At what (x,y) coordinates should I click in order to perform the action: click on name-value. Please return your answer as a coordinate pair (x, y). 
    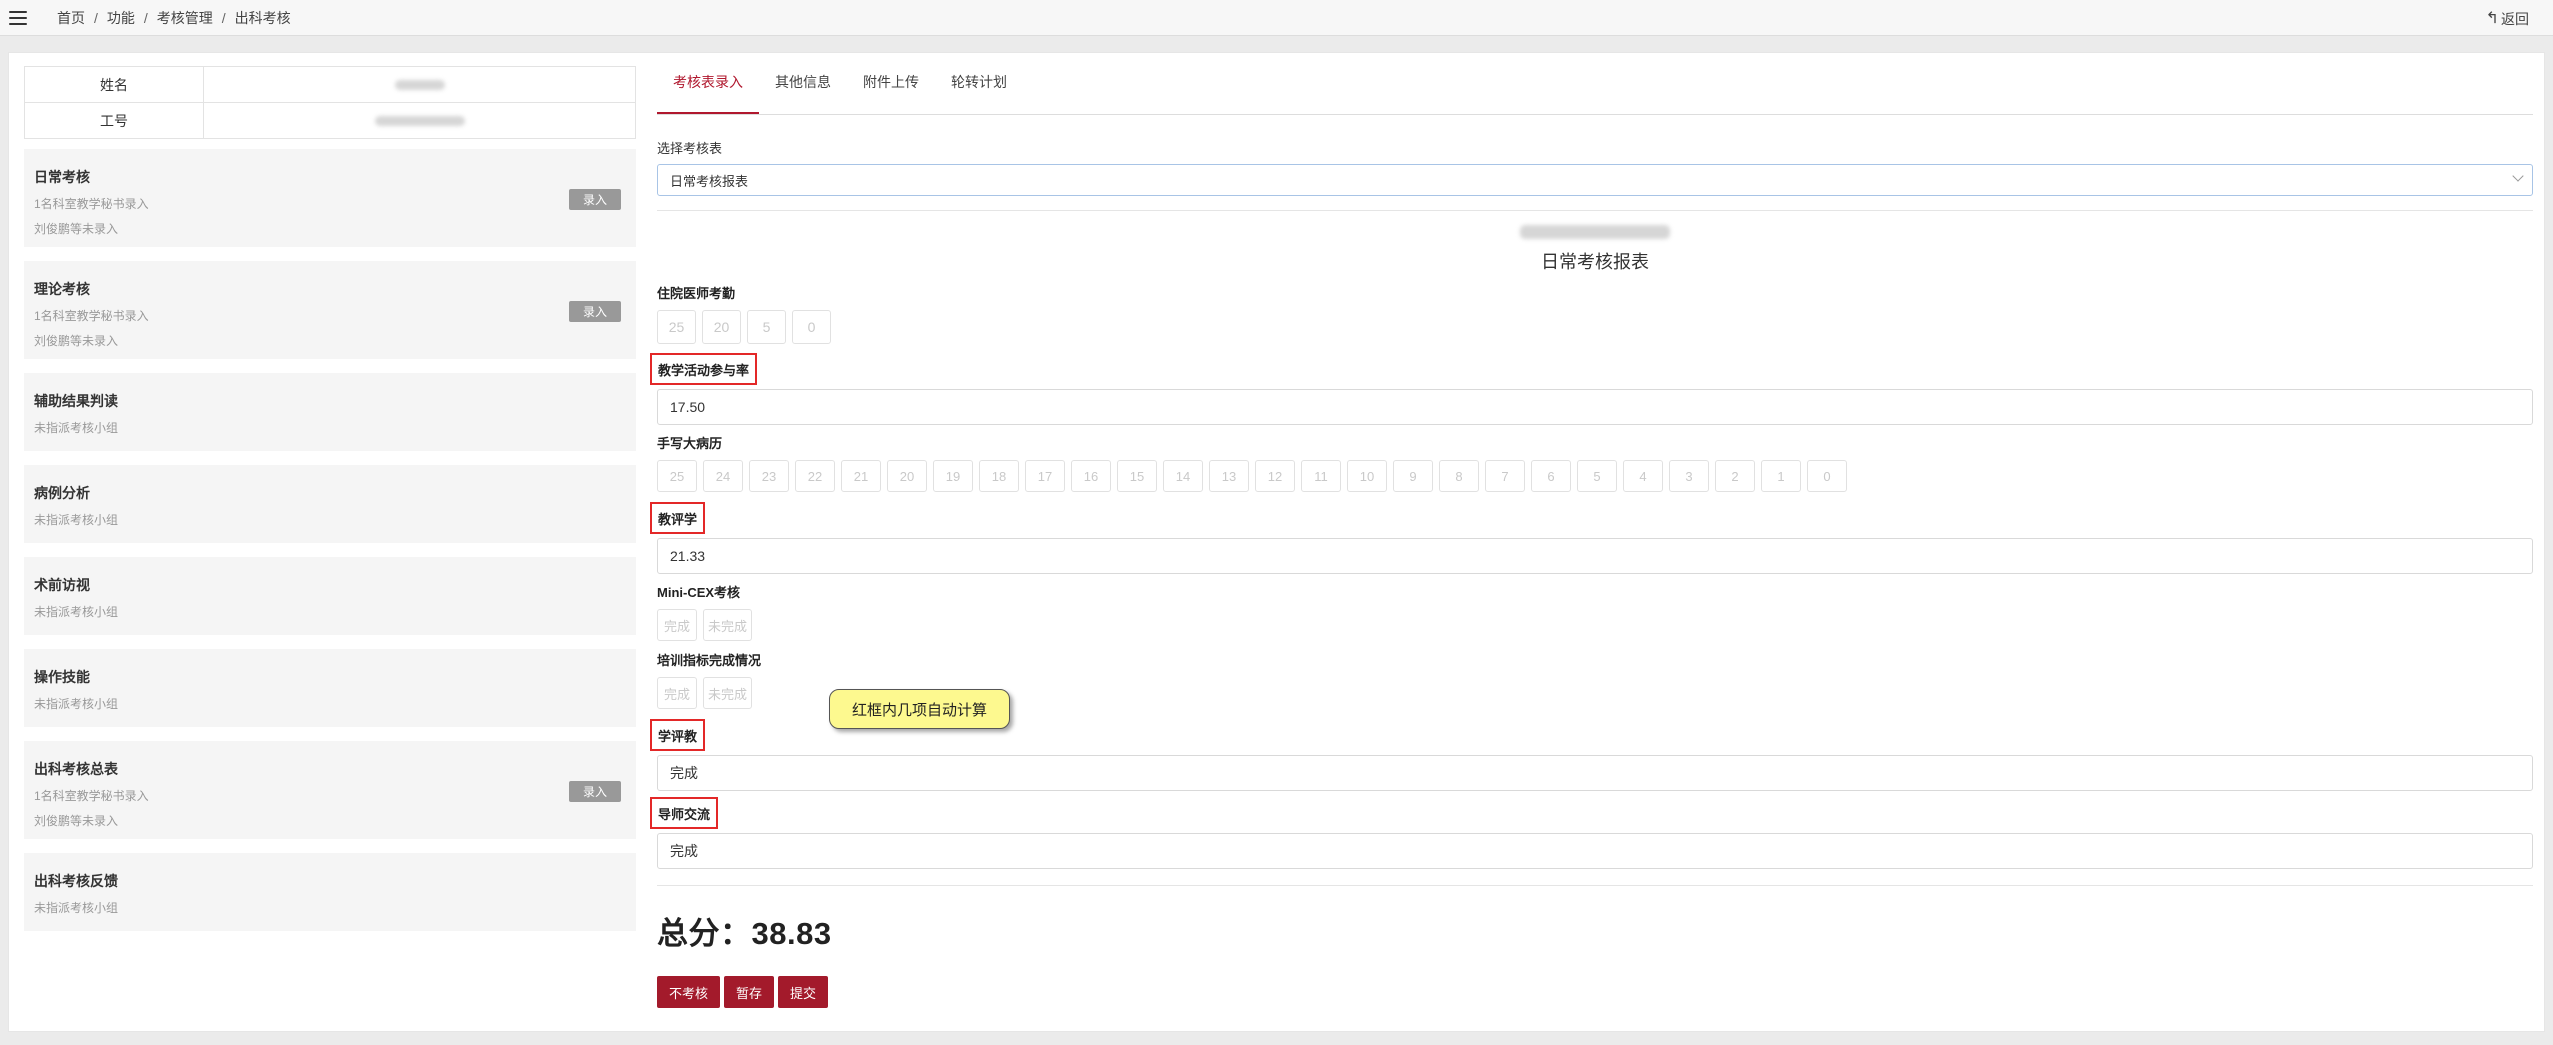
    Looking at the image, I should click on (419, 84).